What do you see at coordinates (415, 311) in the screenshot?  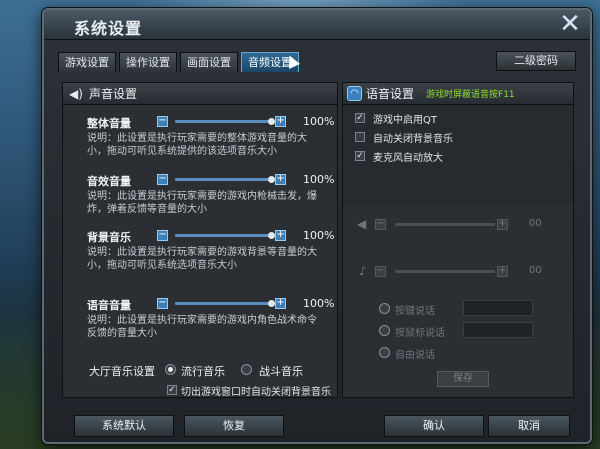 I see `push-to-talk-label: 按键说话` at bounding box center [415, 311].